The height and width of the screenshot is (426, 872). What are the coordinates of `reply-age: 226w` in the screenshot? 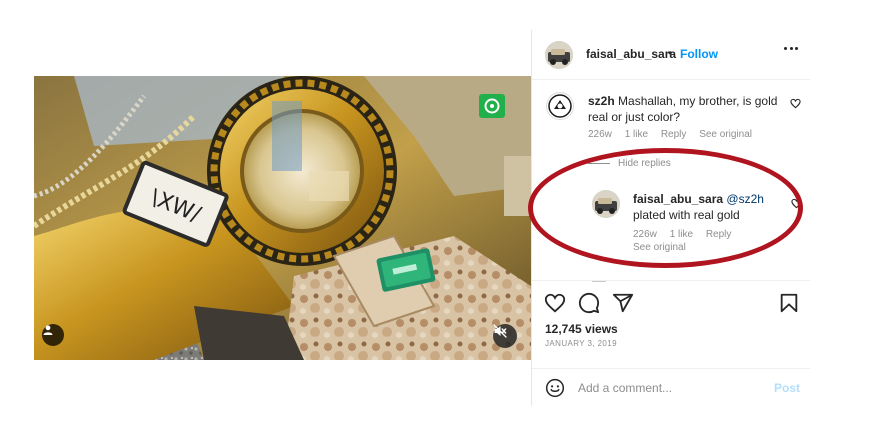 It's located at (645, 234).